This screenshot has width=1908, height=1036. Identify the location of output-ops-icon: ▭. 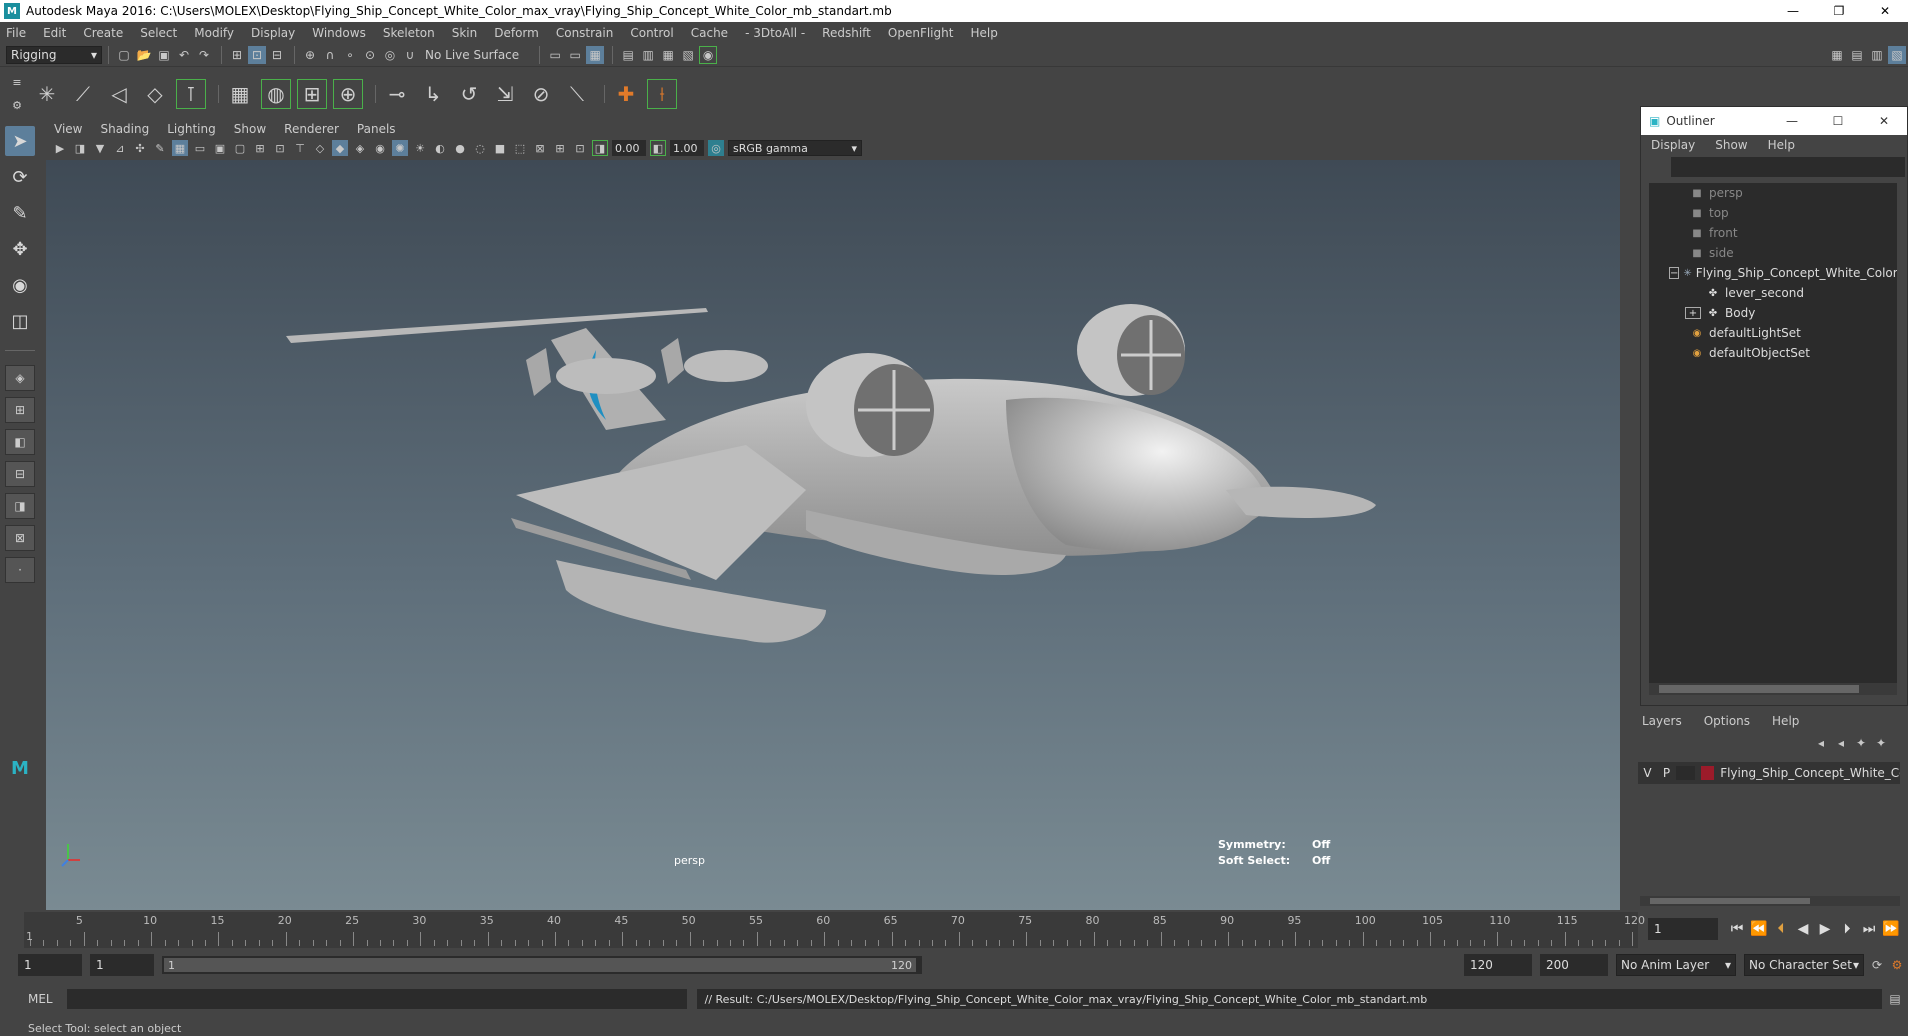
(575, 55).